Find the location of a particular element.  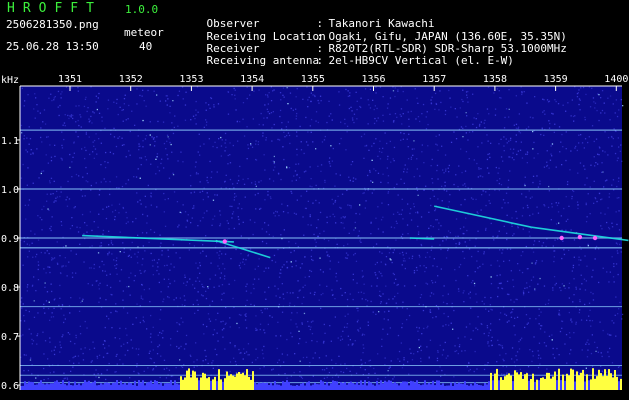

x-tick-label: 1356 is located at coordinates (374, 79).